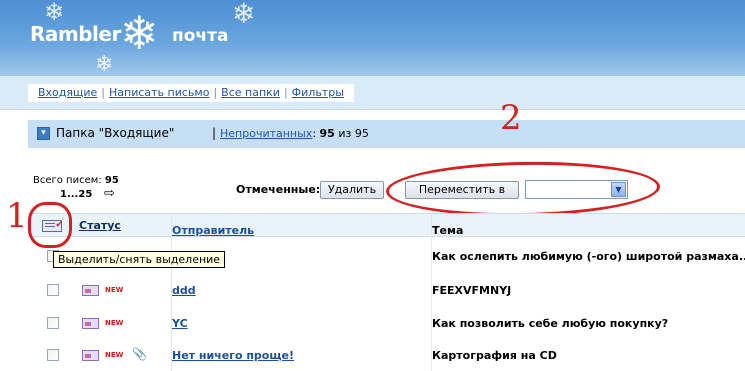  I want to click on nav-link-all-folders: Все папки, so click(250, 92).